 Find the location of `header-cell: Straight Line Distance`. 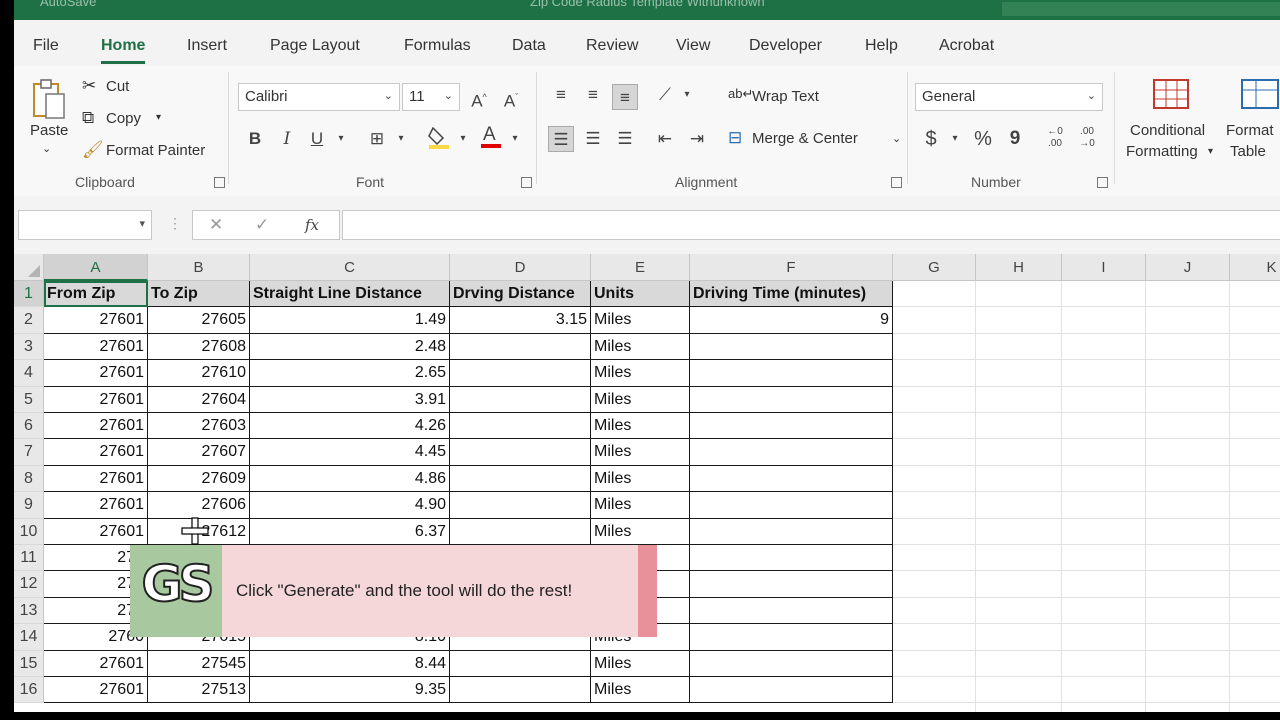

header-cell: Straight Line Distance is located at coordinates (350, 294).